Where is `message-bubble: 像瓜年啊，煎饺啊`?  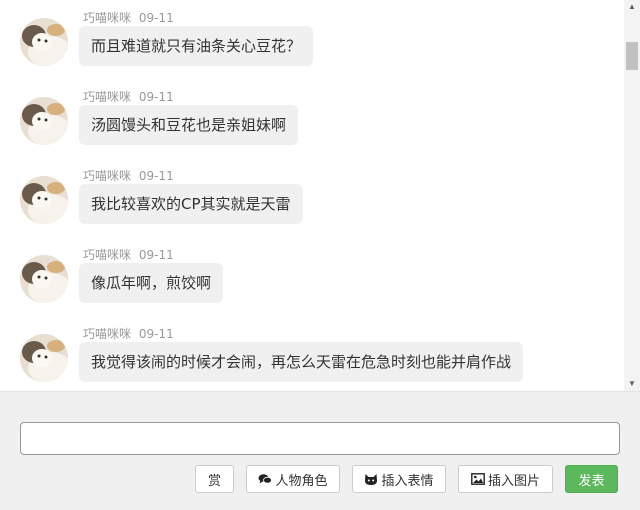 message-bubble: 像瓜年啊，煎饺啊 is located at coordinates (151, 283).